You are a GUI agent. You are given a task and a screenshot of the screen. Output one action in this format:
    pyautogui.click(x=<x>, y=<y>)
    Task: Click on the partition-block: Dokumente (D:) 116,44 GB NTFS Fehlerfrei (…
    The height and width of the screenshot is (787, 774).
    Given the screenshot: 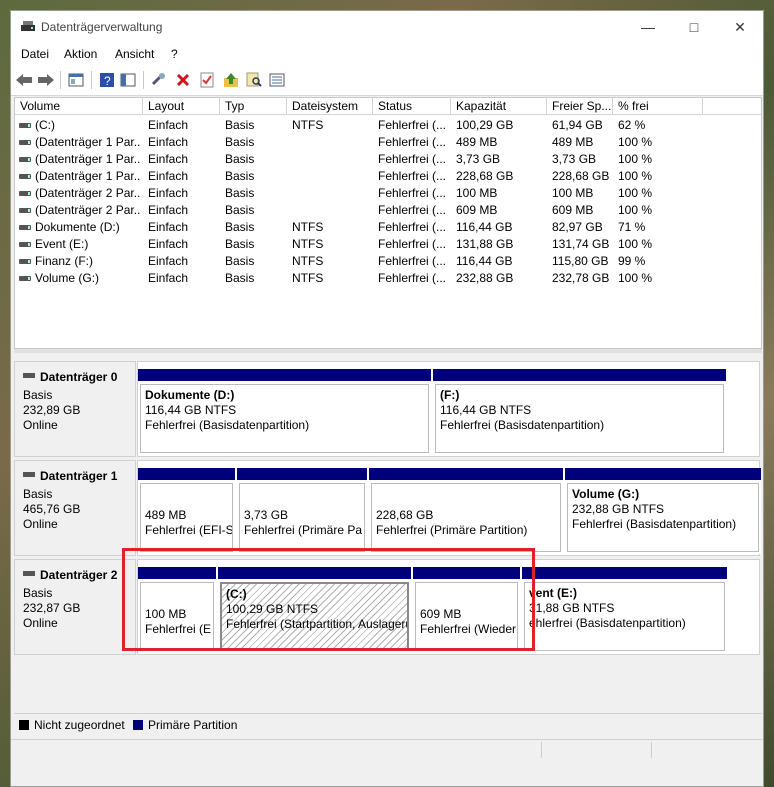 What is the action you would take?
    pyautogui.click(x=284, y=412)
    